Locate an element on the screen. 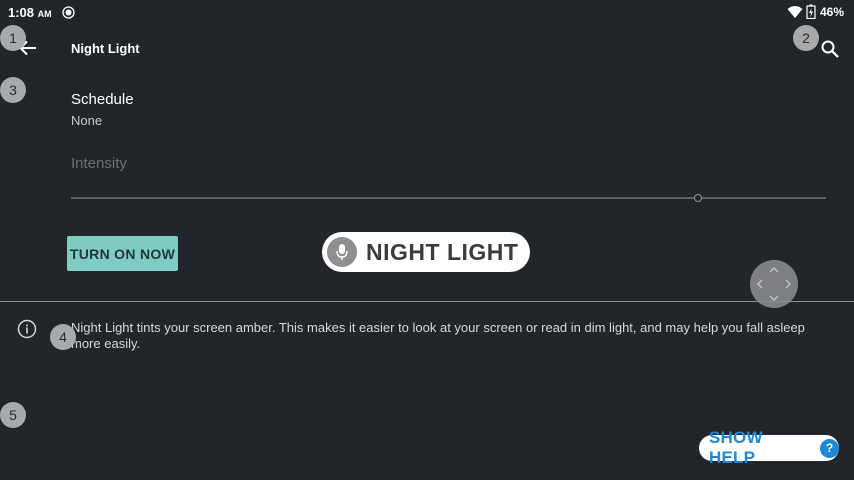  overlay-badge-2: 2 is located at coordinates (806, 38).